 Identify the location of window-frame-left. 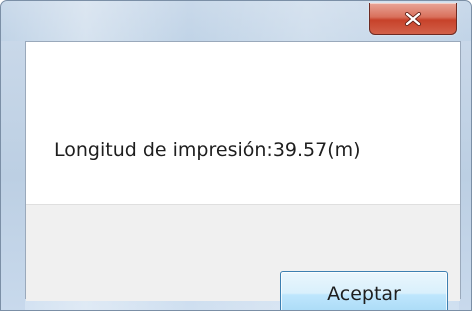
(13, 175).